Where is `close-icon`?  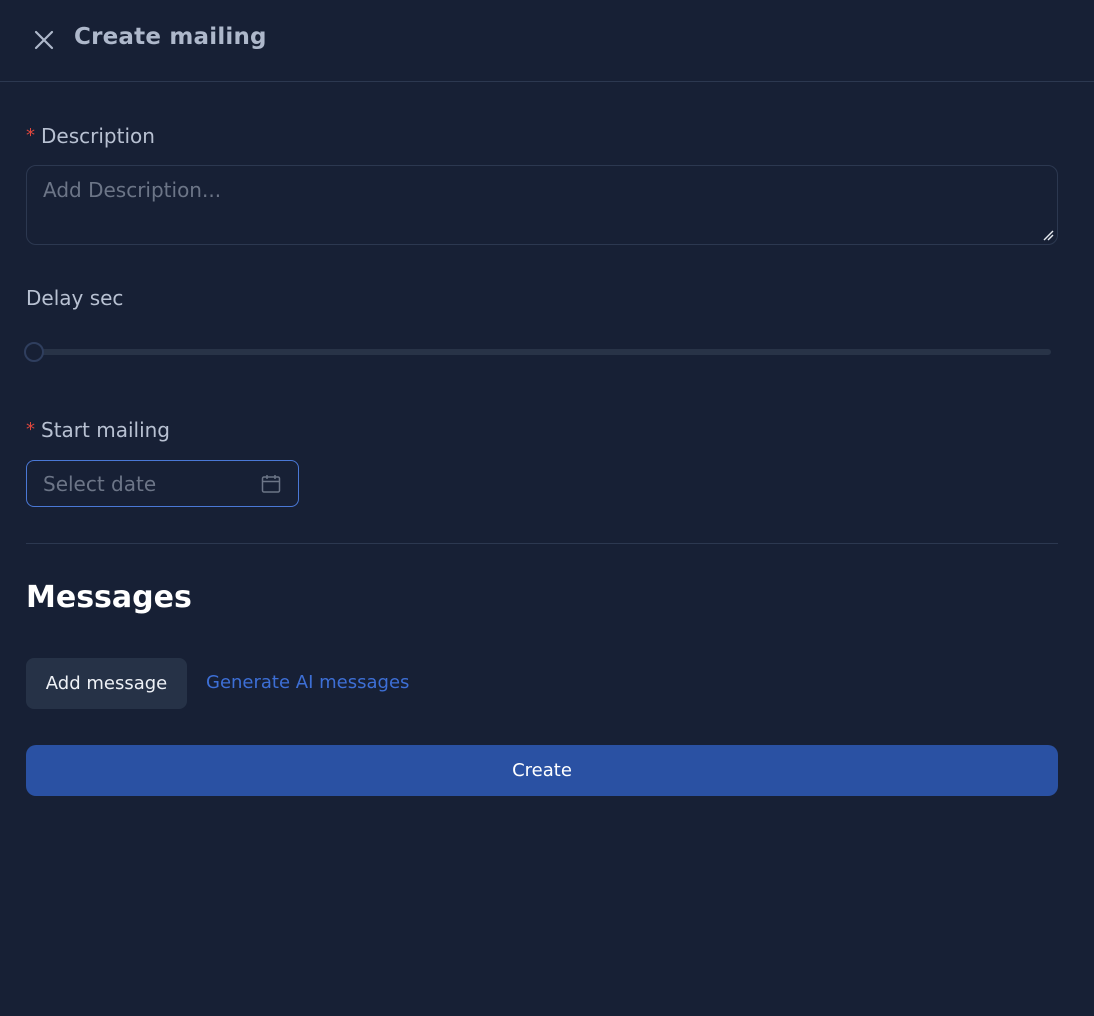 close-icon is located at coordinates (44, 40).